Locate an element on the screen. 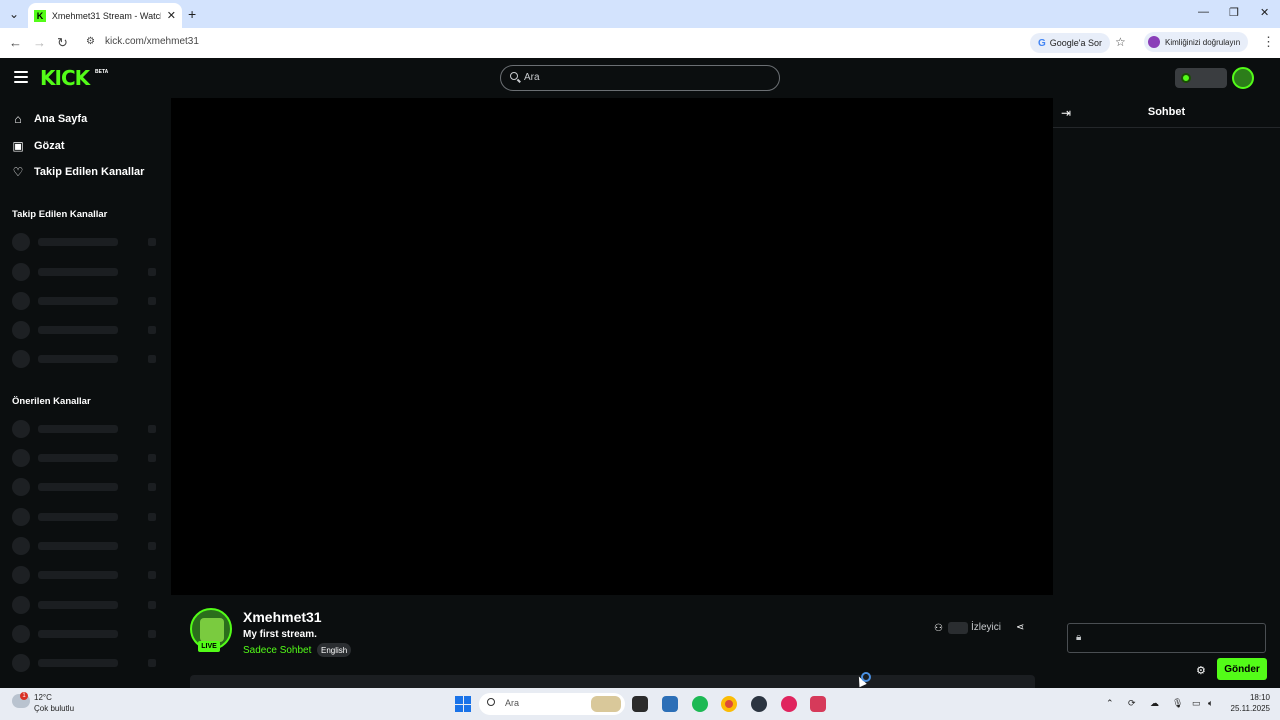  task-view-icon is located at coordinates (640, 704).